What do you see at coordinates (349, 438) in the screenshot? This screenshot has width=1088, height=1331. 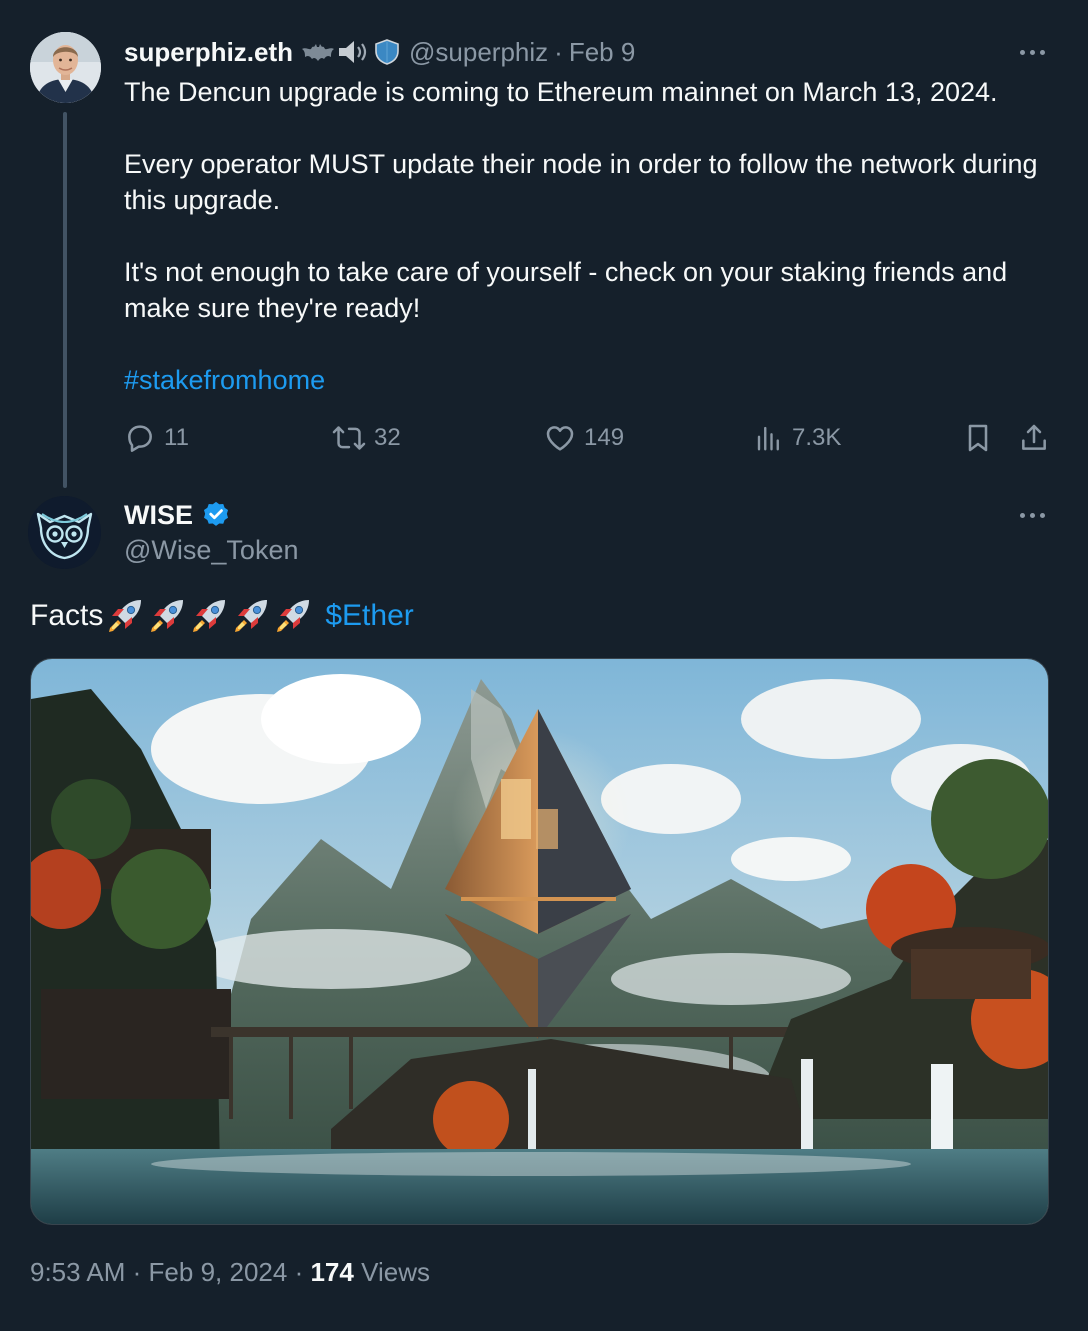 I see `retweet-icon` at bounding box center [349, 438].